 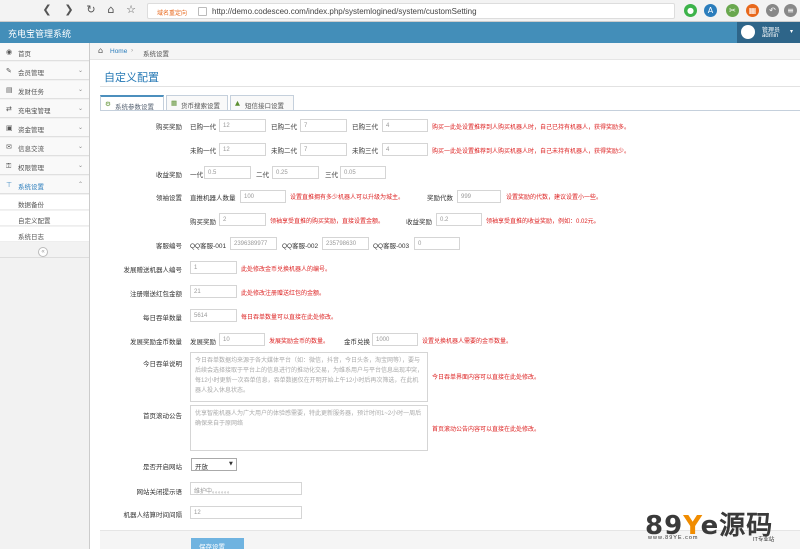 What do you see at coordinates (31, 168) in the screenshot?
I see `sidebar-item-label: 权限管理` at bounding box center [31, 168].